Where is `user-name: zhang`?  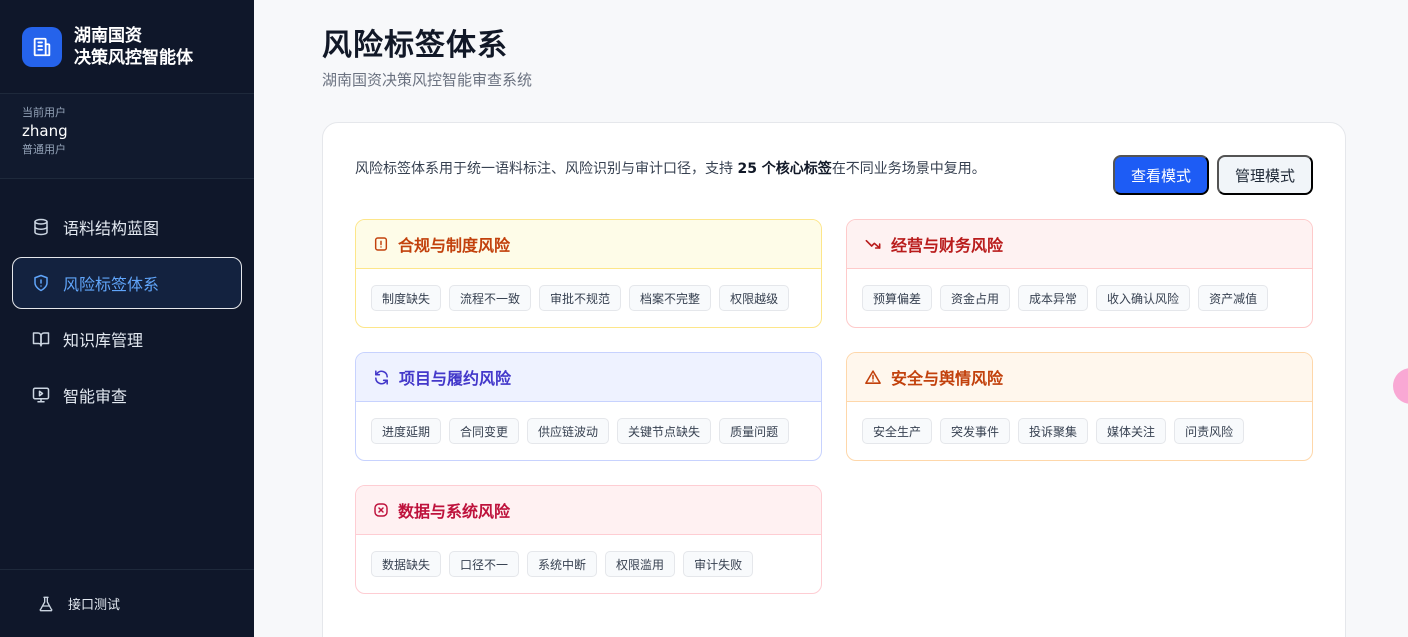 user-name: zhang is located at coordinates (45, 131).